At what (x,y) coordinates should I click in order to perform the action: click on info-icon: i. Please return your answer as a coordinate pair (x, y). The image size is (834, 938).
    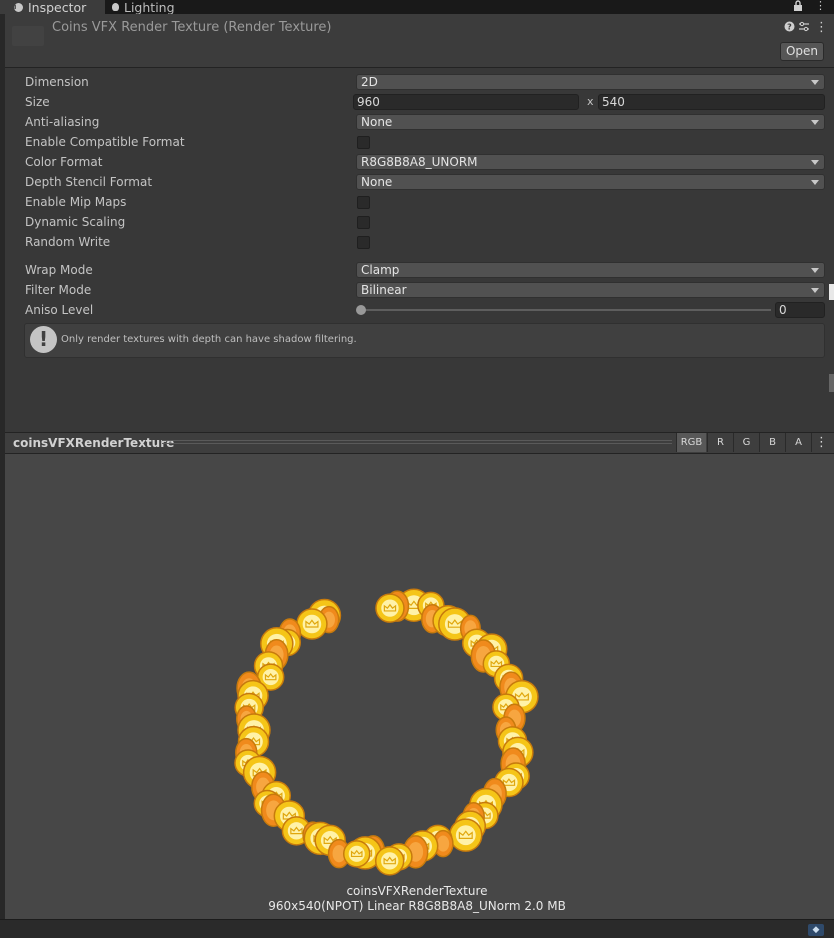
    Looking at the image, I should click on (18, 7).